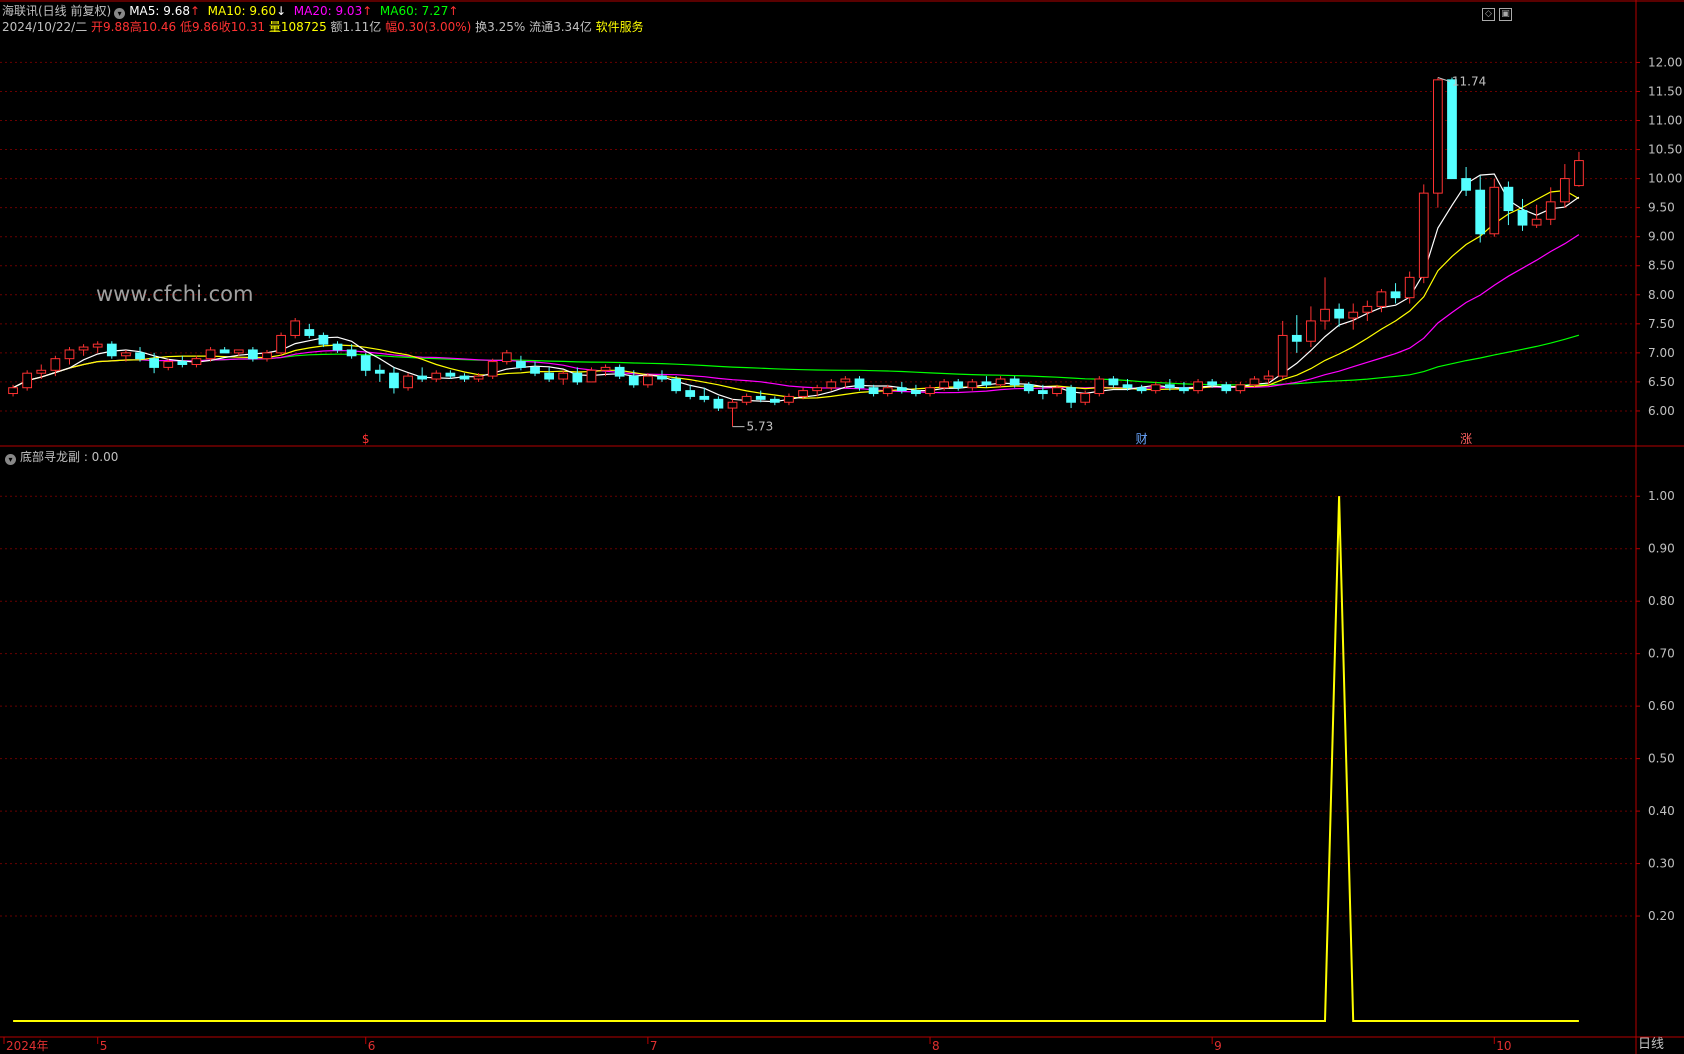 The height and width of the screenshot is (1054, 1684). What do you see at coordinates (1661, 549) in the screenshot?
I see `sub-y-tick-label: 0.90` at bounding box center [1661, 549].